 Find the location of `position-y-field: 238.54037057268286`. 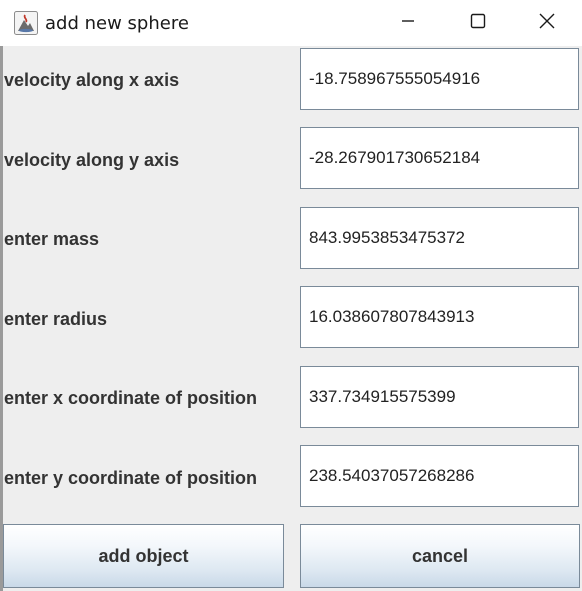

position-y-field: 238.54037057268286 is located at coordinates (439, 476).